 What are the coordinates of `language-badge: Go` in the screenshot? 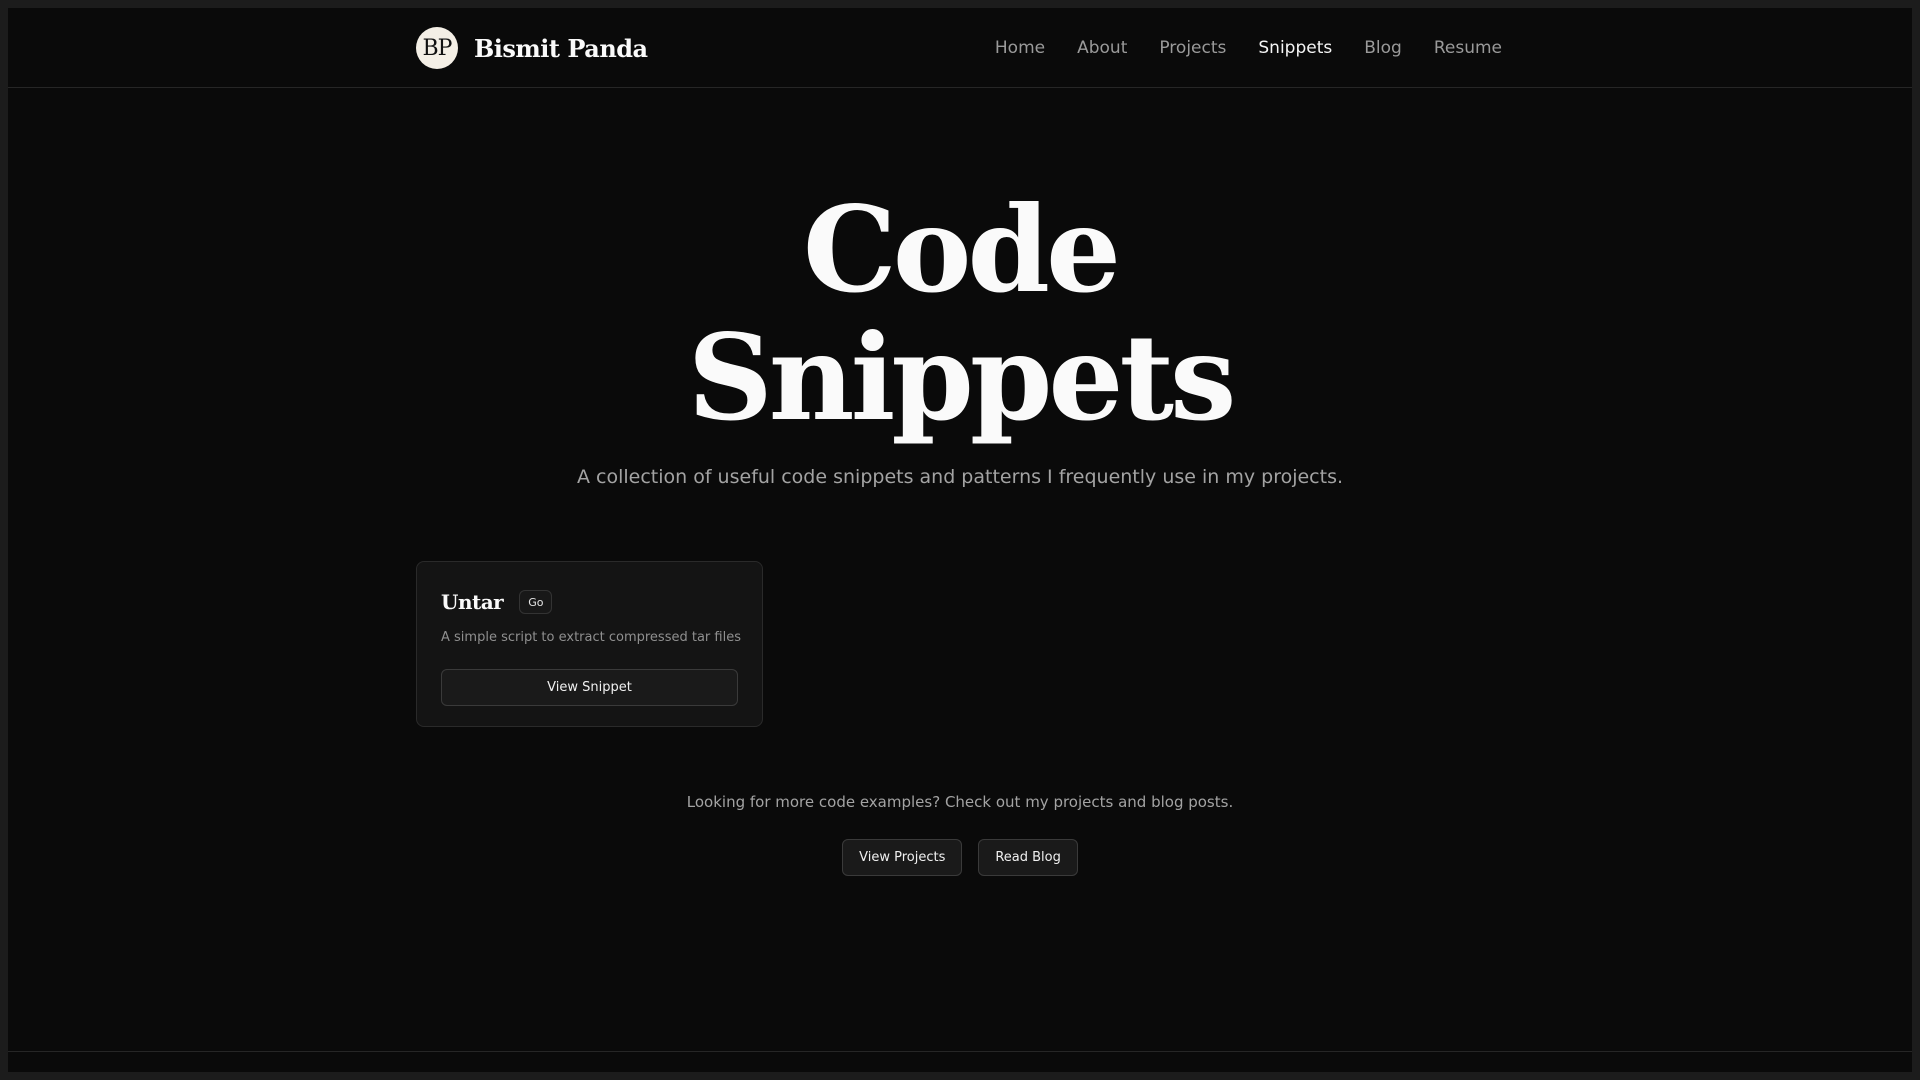 It's located at (536, 602).